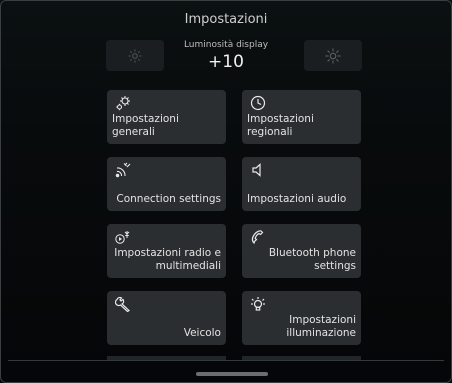 The width and height of the screenshot is (452, 383). Describe the element at coordinates (226, 19) in the screenshot. I see `page-title: Impostazioni` at that location.